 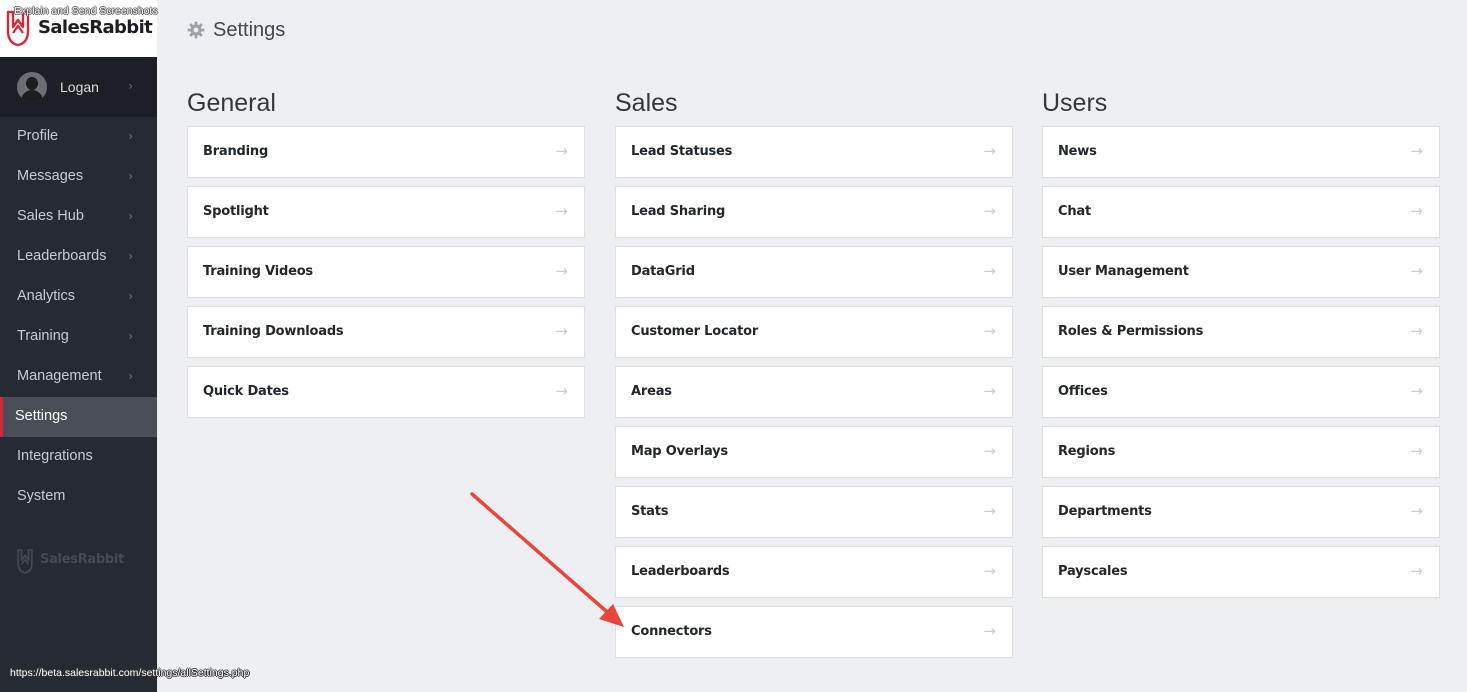 I want to click on section-title: General, so click(x=231, y=103).